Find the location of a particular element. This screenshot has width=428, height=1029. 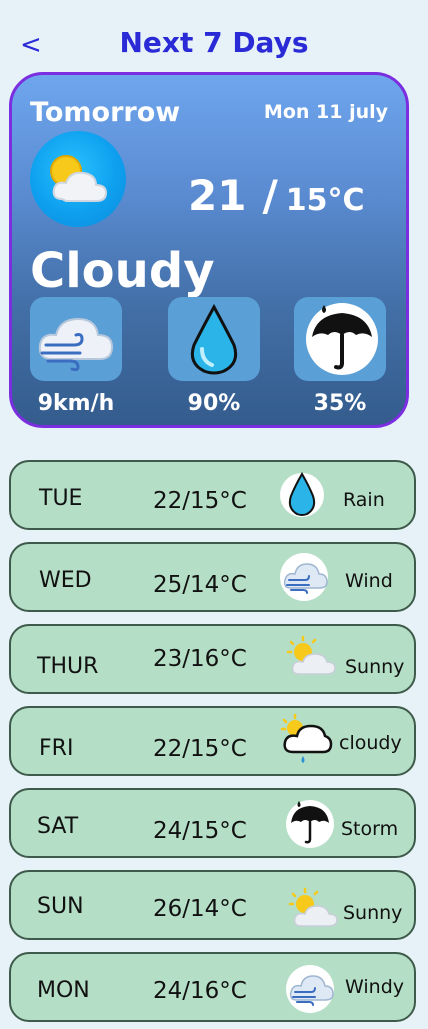

temp-range: 24/15°C is located at coordinates (200, 831).